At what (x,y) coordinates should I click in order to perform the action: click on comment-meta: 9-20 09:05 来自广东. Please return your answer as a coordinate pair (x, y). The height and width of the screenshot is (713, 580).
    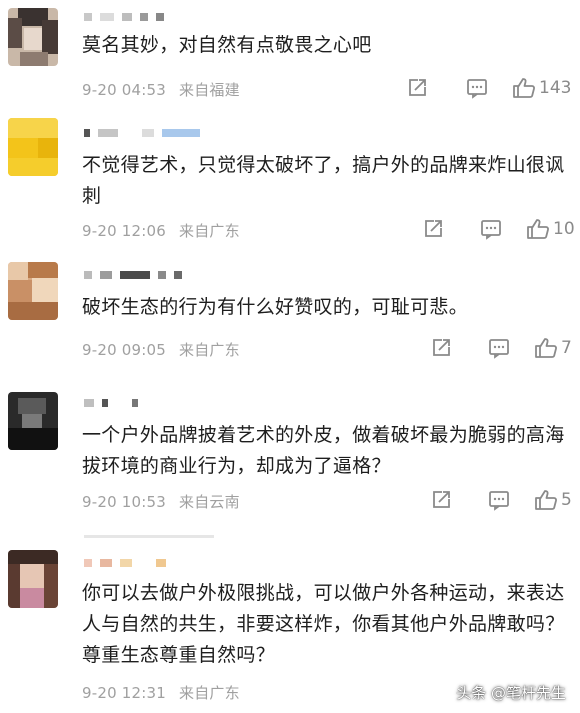
    Looking at the image, I should click on (161, 349).